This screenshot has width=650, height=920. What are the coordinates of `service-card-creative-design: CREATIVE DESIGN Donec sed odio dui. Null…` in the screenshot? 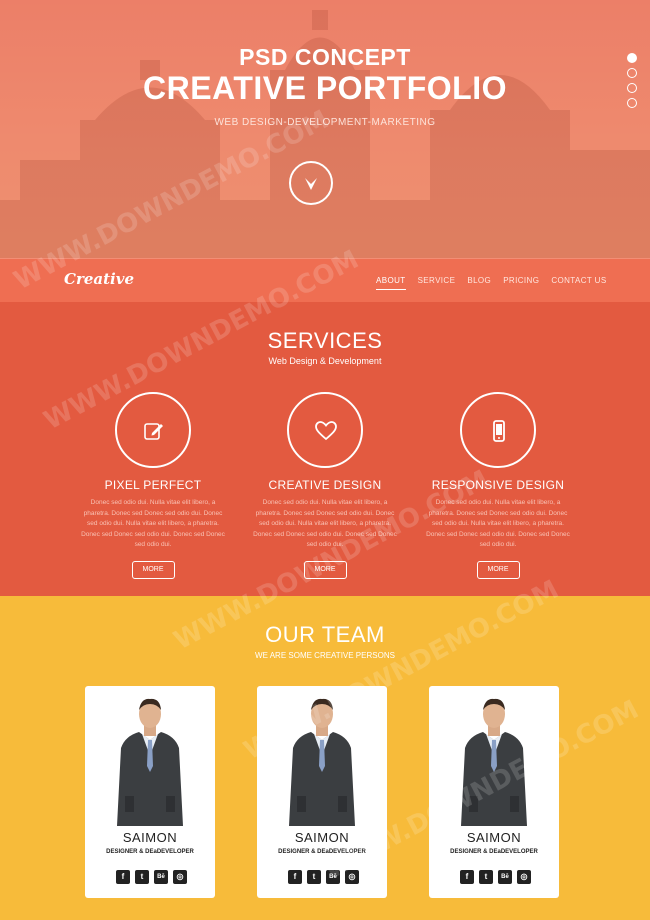 It's located at (325, 485).